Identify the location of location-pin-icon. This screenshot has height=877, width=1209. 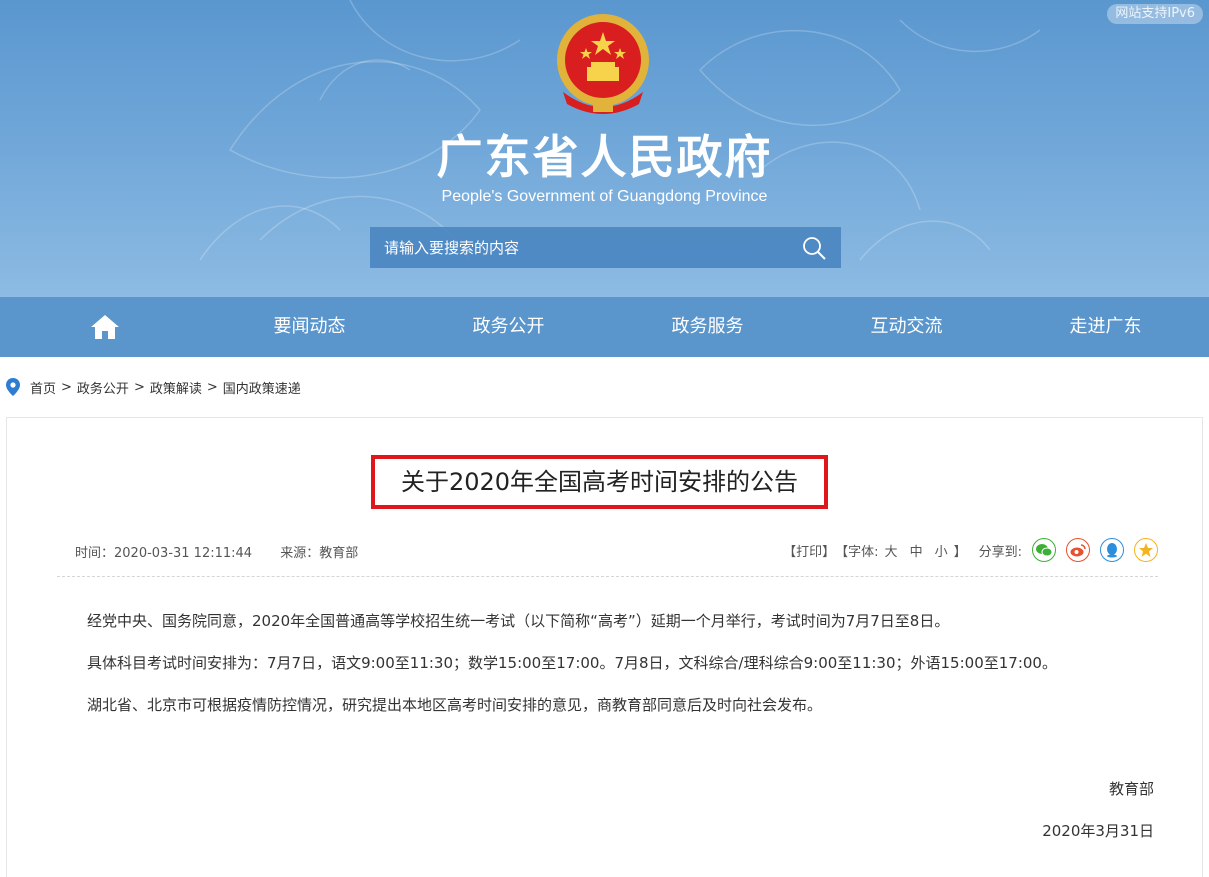
(13, 387).